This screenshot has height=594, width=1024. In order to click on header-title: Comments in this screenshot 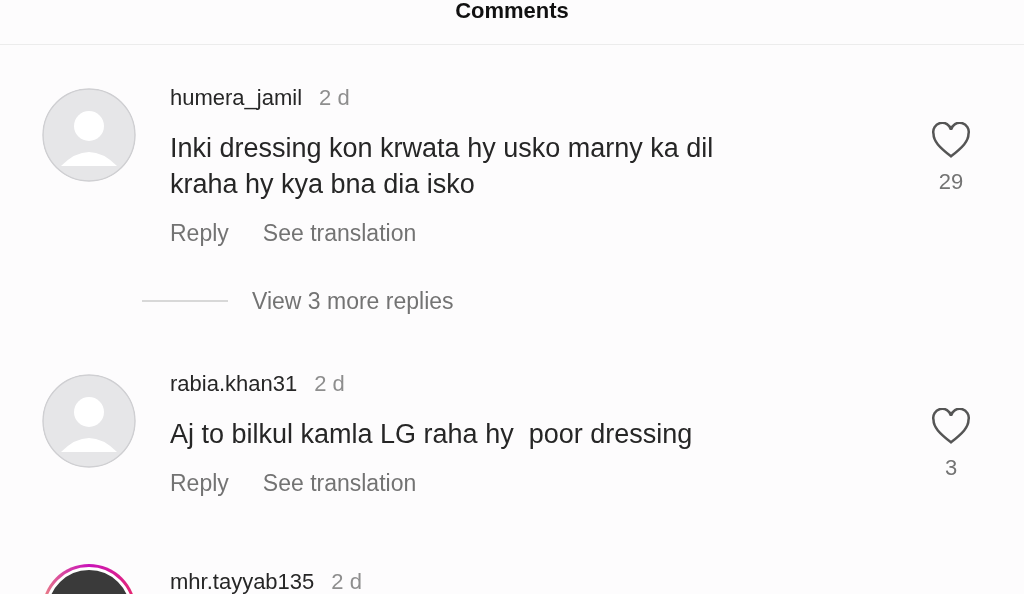, I will do `click(512, 11)`.